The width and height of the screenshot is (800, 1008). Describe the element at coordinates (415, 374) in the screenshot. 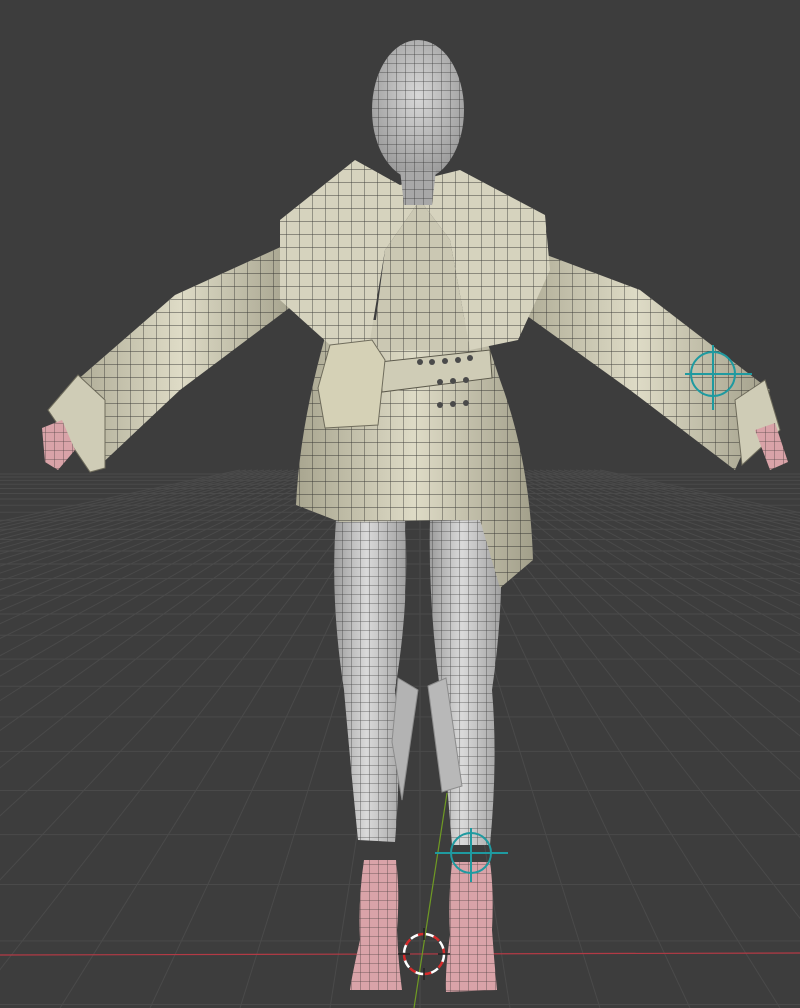

I see `coat` at that location.